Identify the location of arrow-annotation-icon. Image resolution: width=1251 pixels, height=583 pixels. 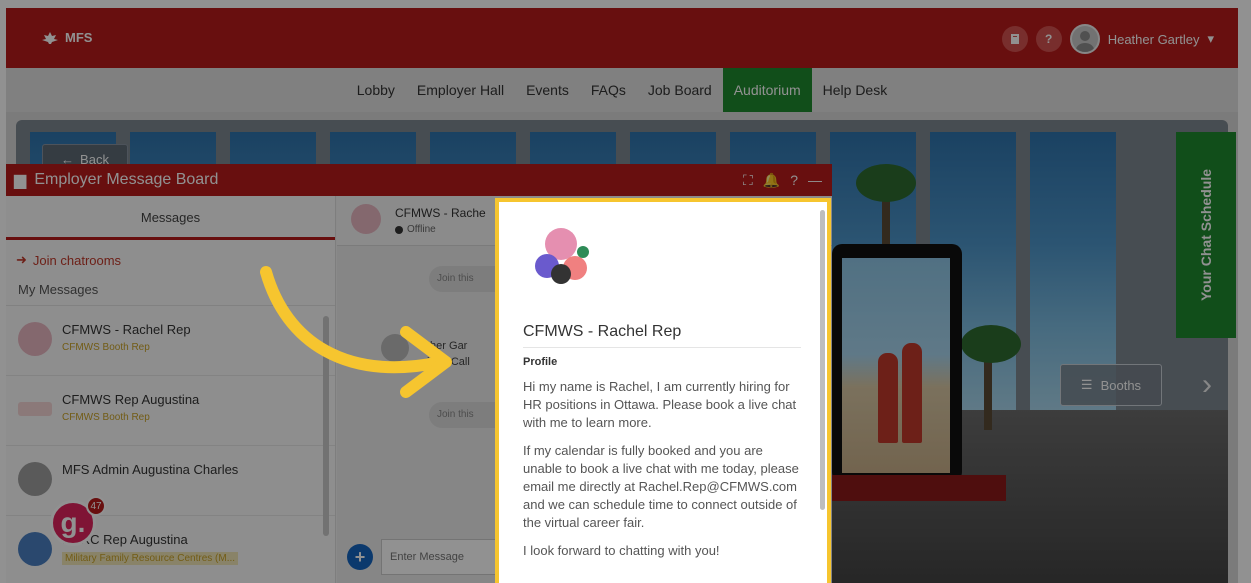
(356, 332).